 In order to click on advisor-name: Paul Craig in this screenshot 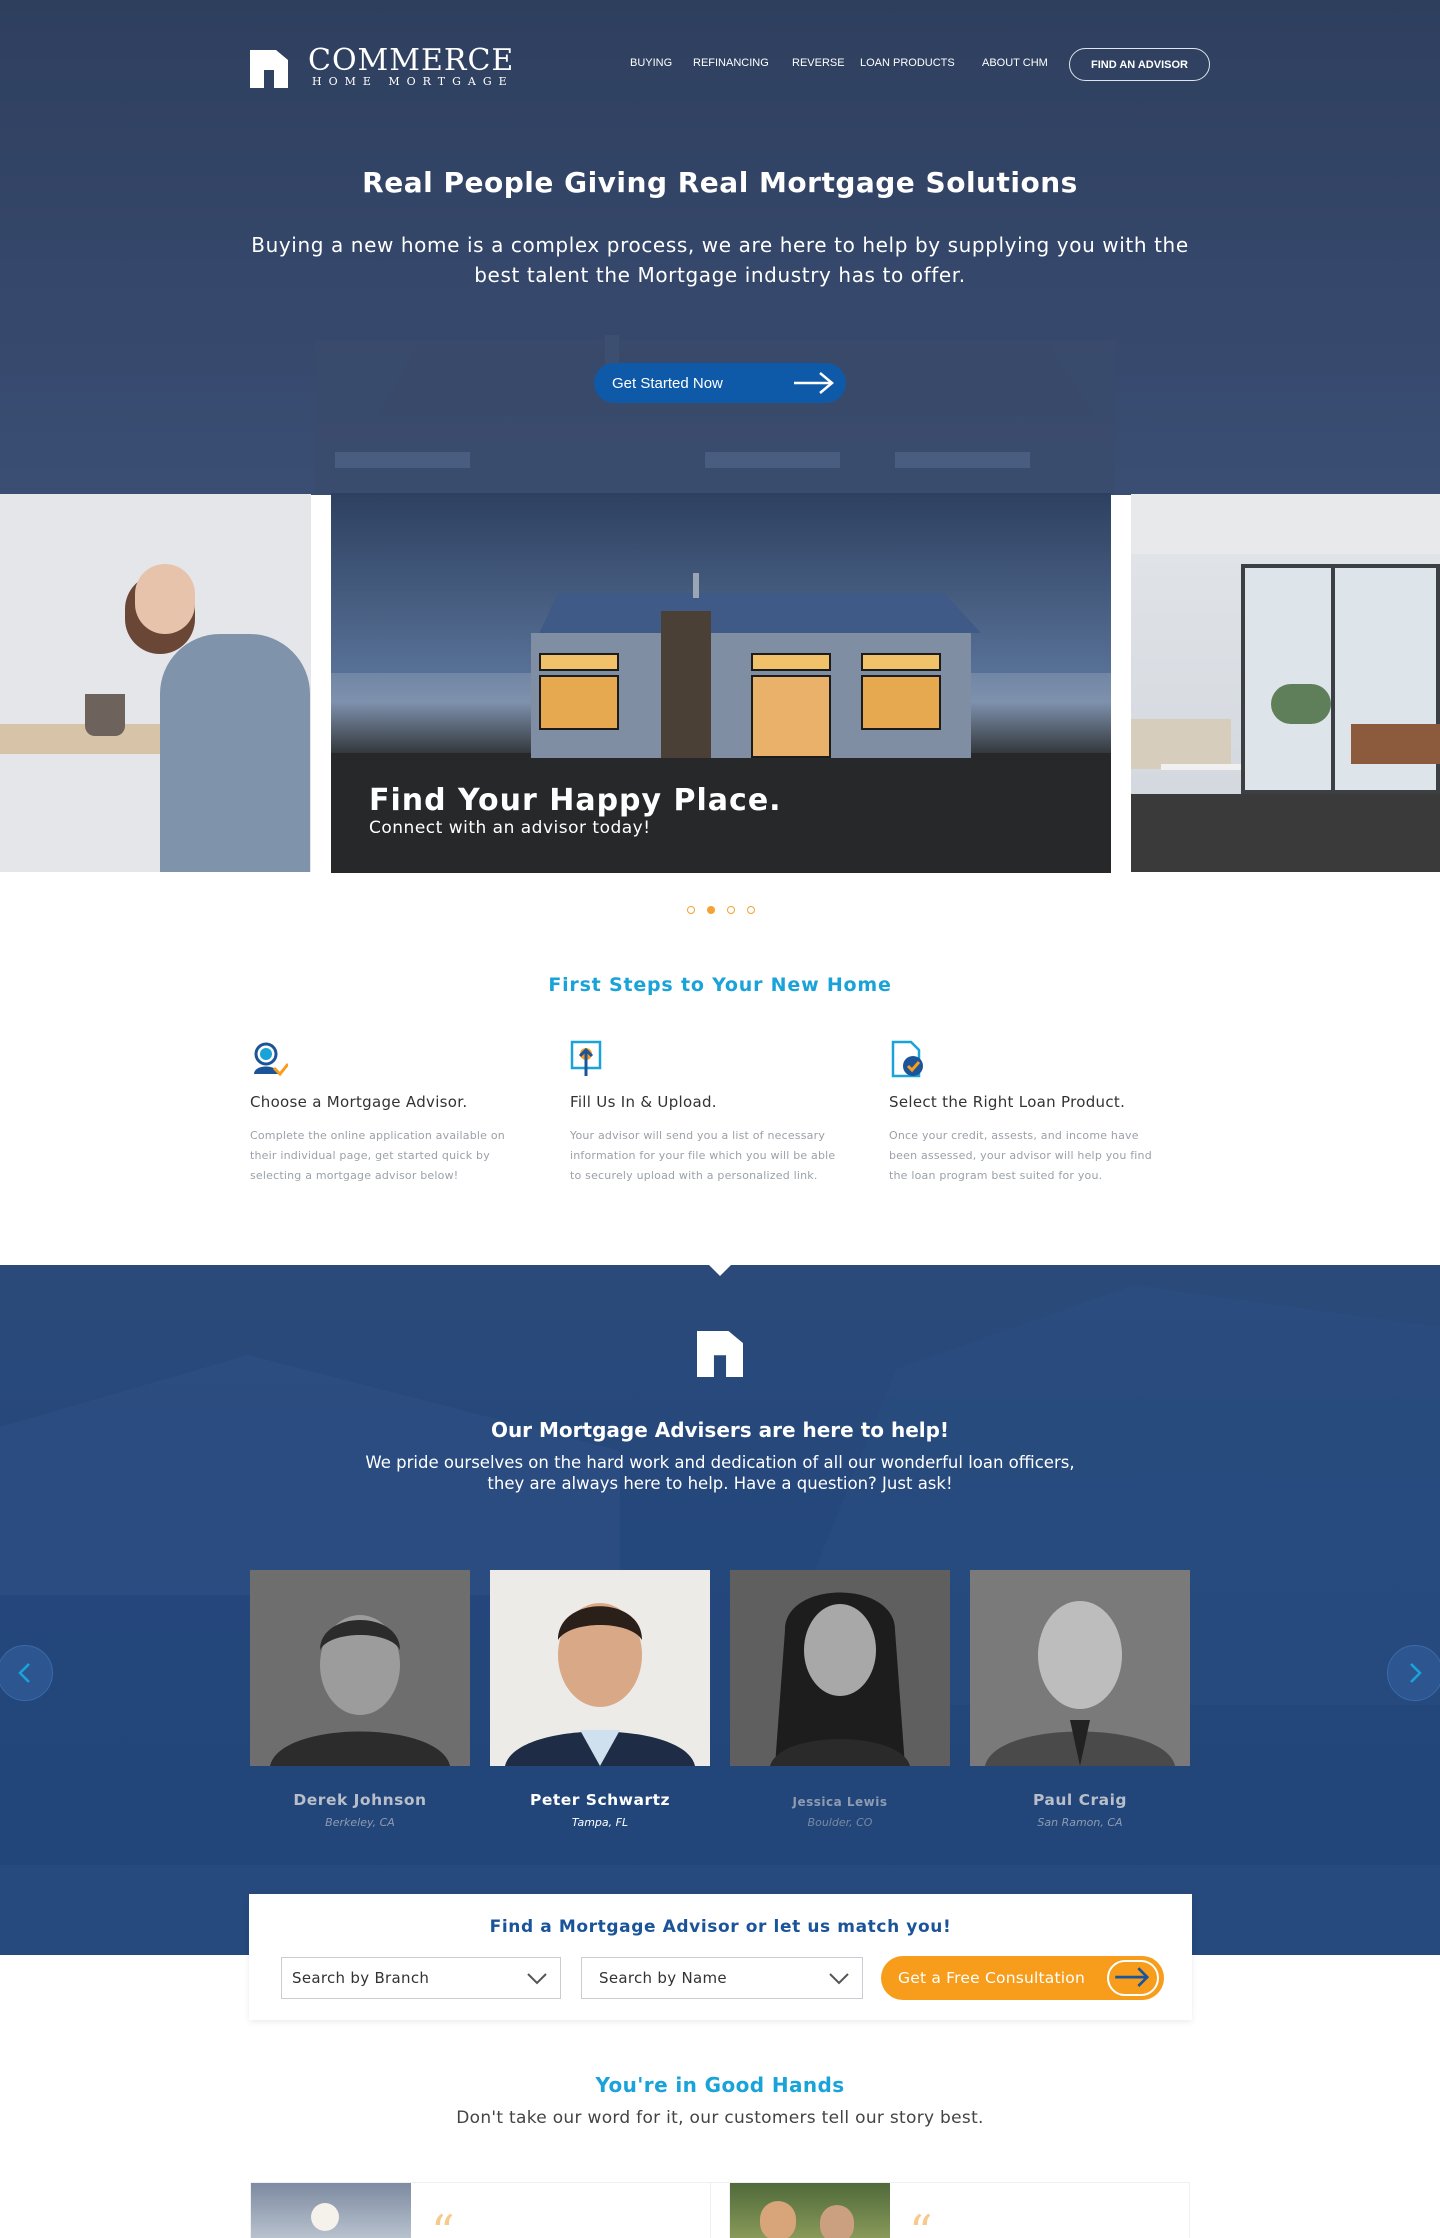, I will do `click(1080, 1800)`.